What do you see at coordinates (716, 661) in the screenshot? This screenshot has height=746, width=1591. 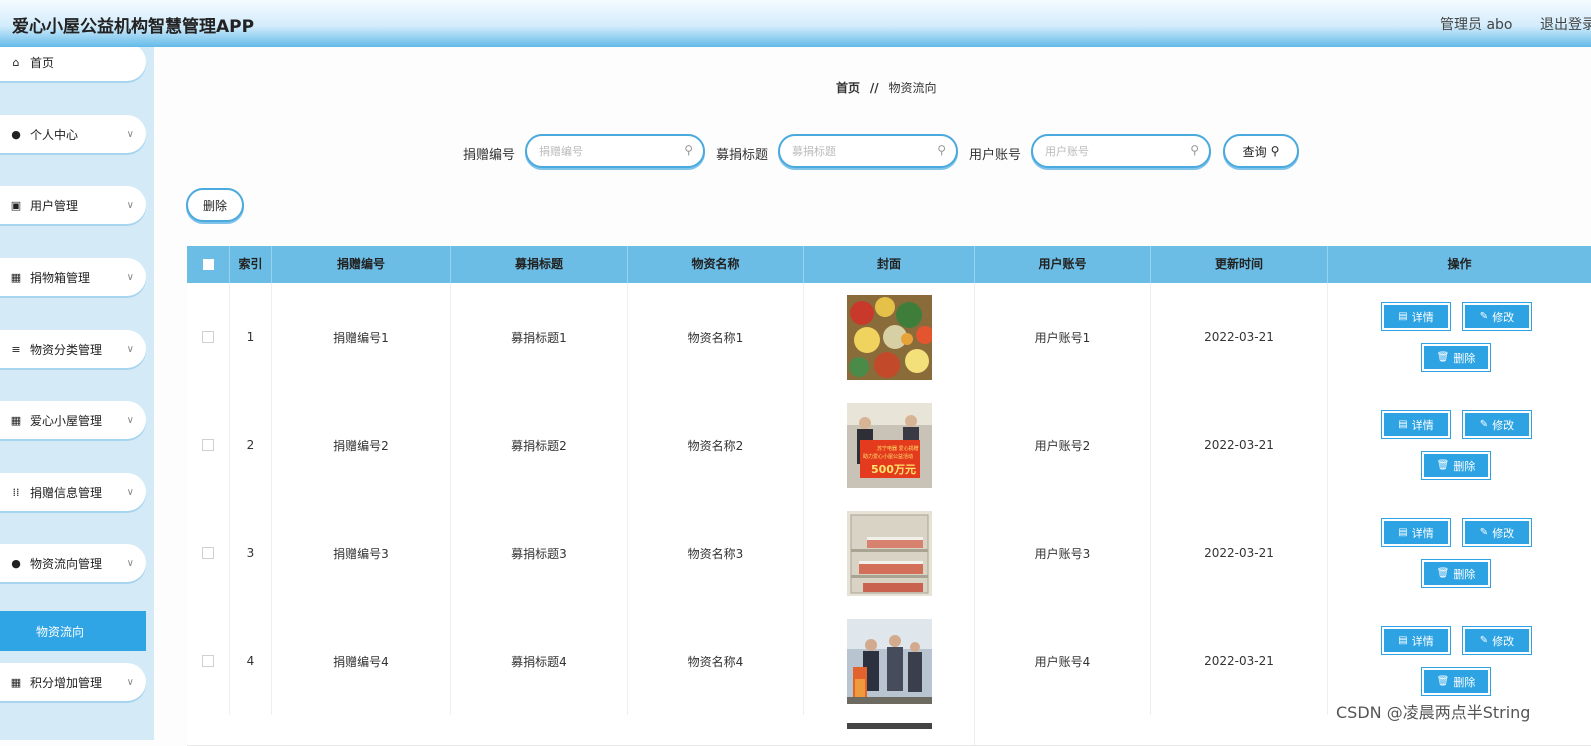 I see `cell-material: 物资名称4` at bounding box center [716, 661].